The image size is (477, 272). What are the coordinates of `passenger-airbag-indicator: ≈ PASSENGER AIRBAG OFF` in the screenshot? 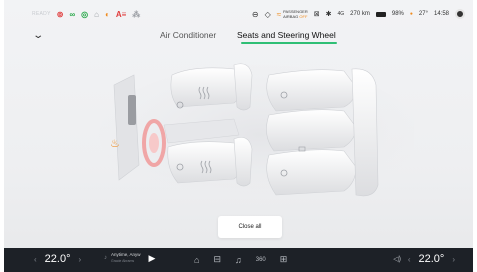 It's located at (292, 14).